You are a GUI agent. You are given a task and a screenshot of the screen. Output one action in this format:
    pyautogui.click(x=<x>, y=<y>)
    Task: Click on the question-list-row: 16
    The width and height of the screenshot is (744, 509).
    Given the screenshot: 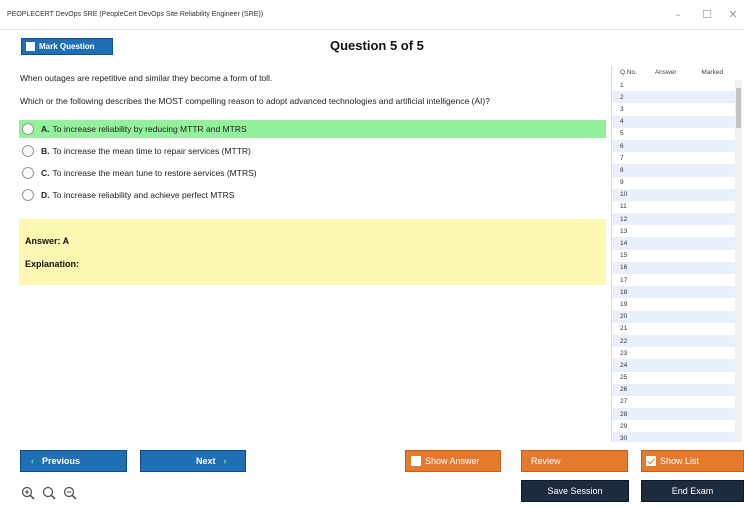 What is the action you would take?
    pyautogui.click(x=677, y=267)
    